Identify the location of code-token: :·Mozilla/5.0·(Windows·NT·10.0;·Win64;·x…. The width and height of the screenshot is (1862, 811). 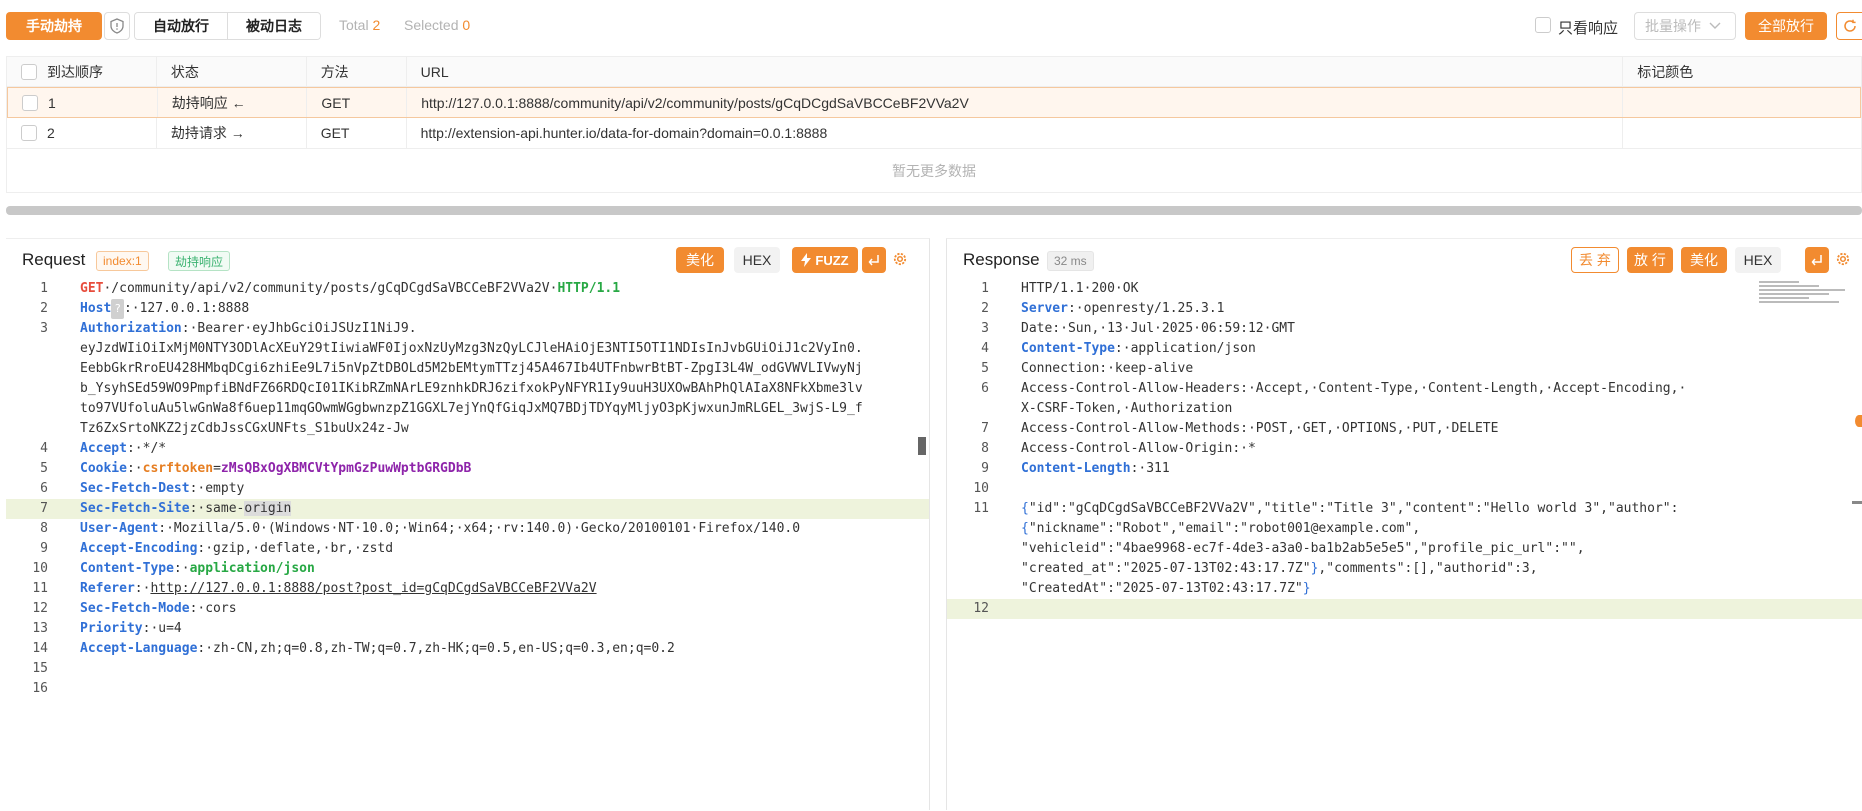
(479, 528).